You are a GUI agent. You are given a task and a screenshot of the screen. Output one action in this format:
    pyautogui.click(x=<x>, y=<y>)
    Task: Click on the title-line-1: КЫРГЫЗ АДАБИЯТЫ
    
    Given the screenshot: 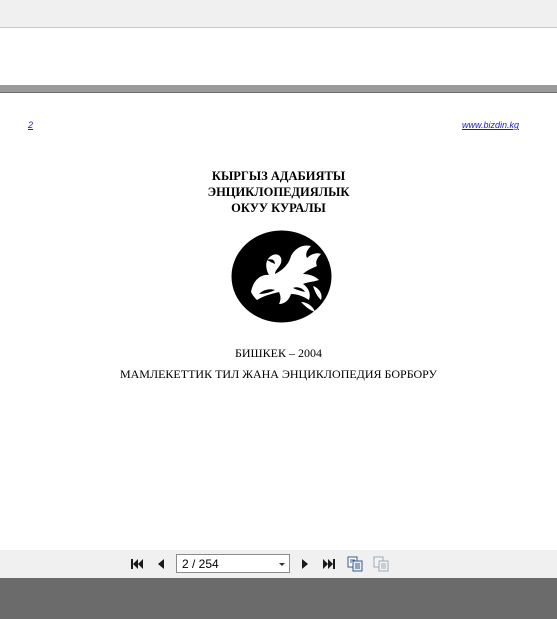 What is the action you would take?
    pyautogui.click(x=278, y=176)
    